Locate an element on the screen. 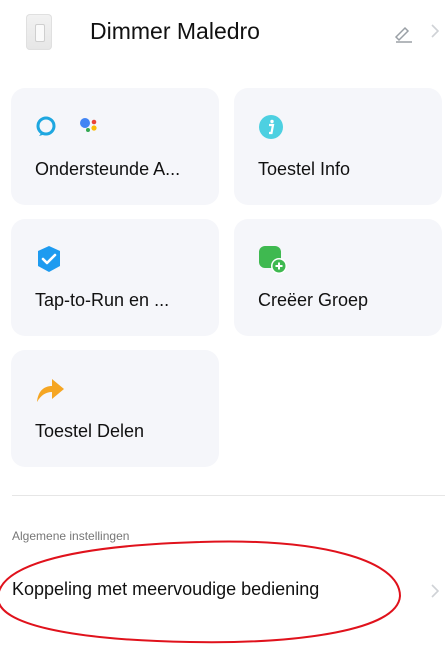 Image resolution: width=445 pixels, height=646 pixels. group-add-icon is located at coordinates (273, 260).